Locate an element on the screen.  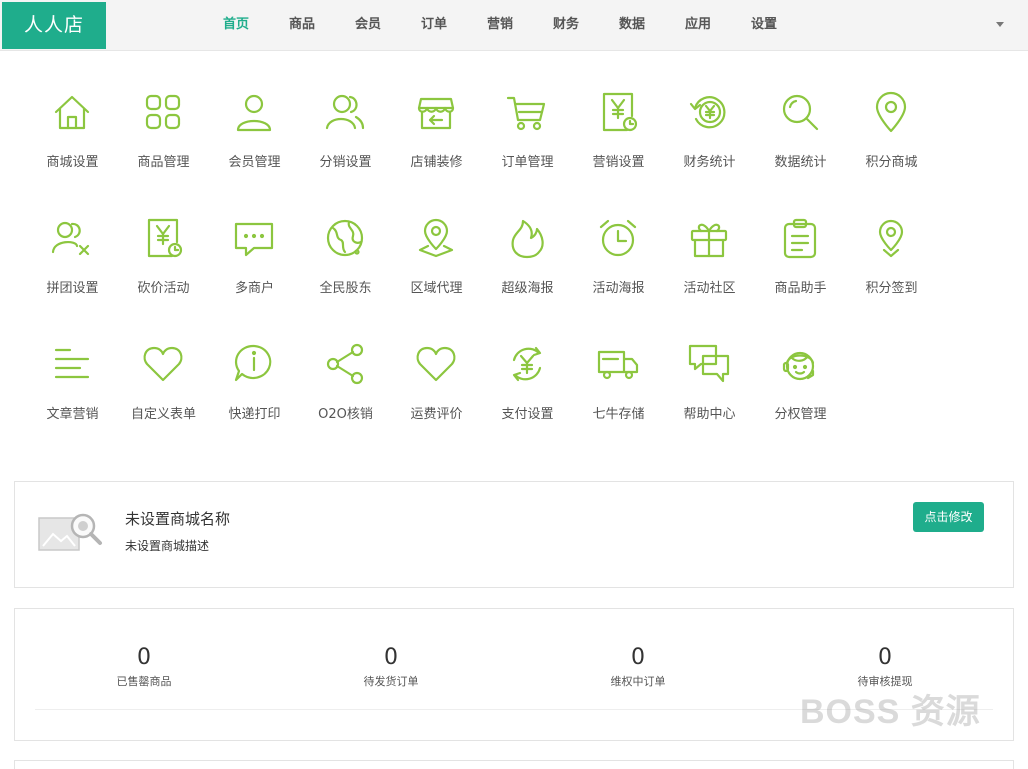
app-label: 财务统计 is located at coordinates (709, 162).